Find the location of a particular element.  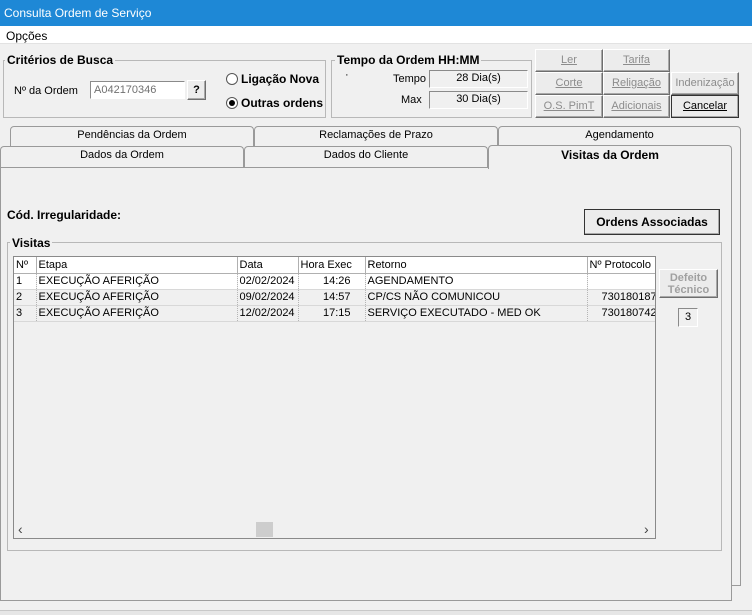

col-header-retorno: Retorno is located at coordinates (476, 265).